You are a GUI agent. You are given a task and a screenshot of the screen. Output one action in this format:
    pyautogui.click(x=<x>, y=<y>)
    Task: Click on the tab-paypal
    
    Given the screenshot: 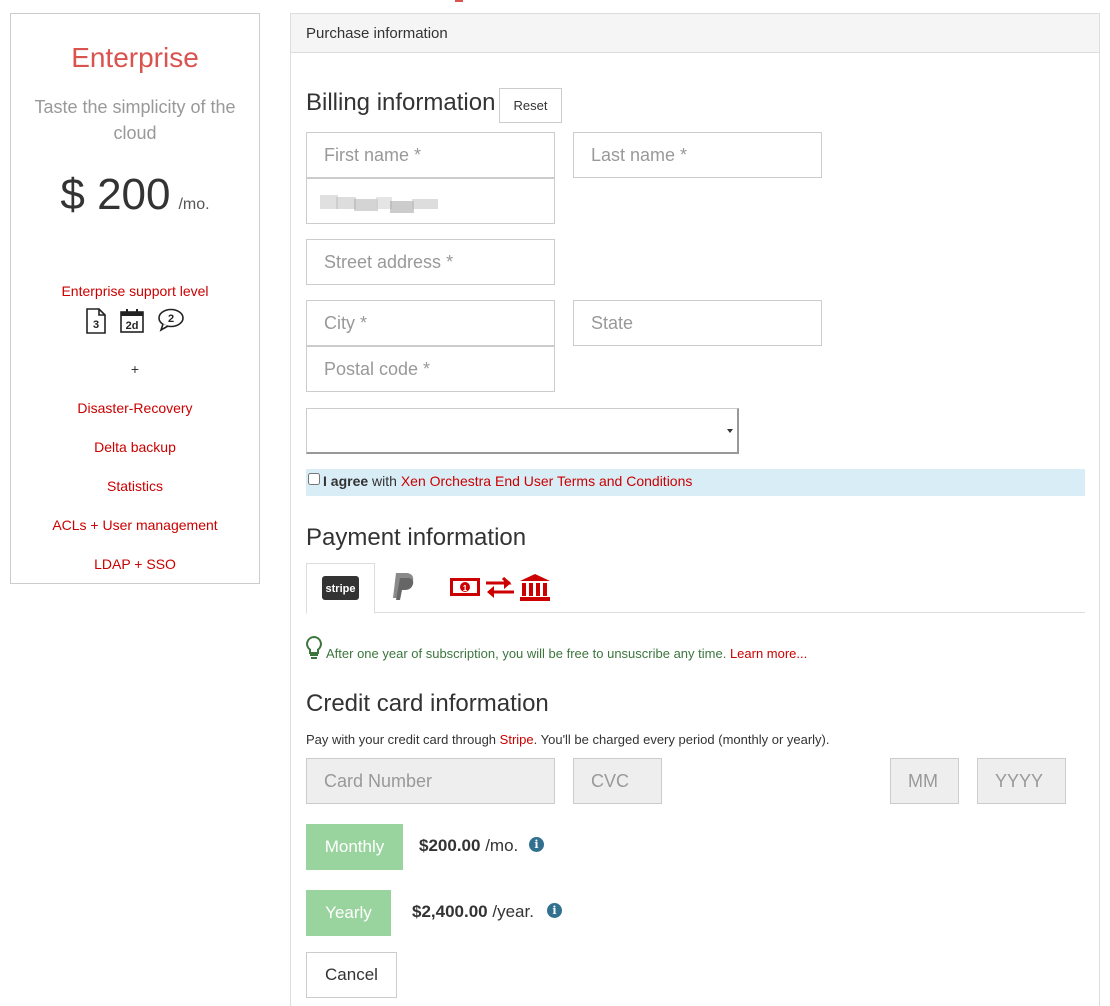 What is the action you would take?
    pyautogui.click(x=405, y=588)
    